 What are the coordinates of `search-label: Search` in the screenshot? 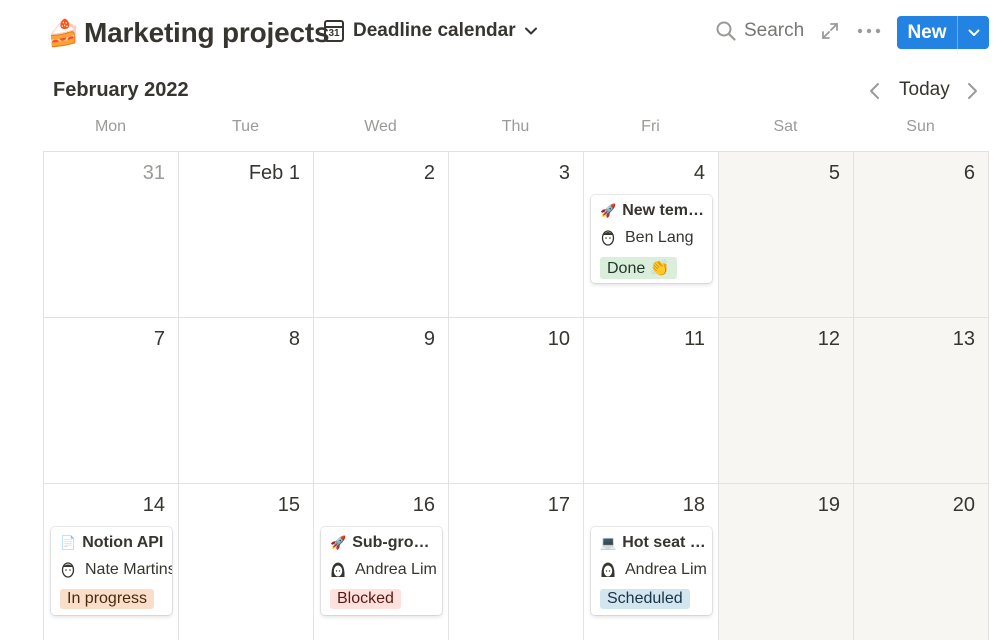 It's located at (774, 30).